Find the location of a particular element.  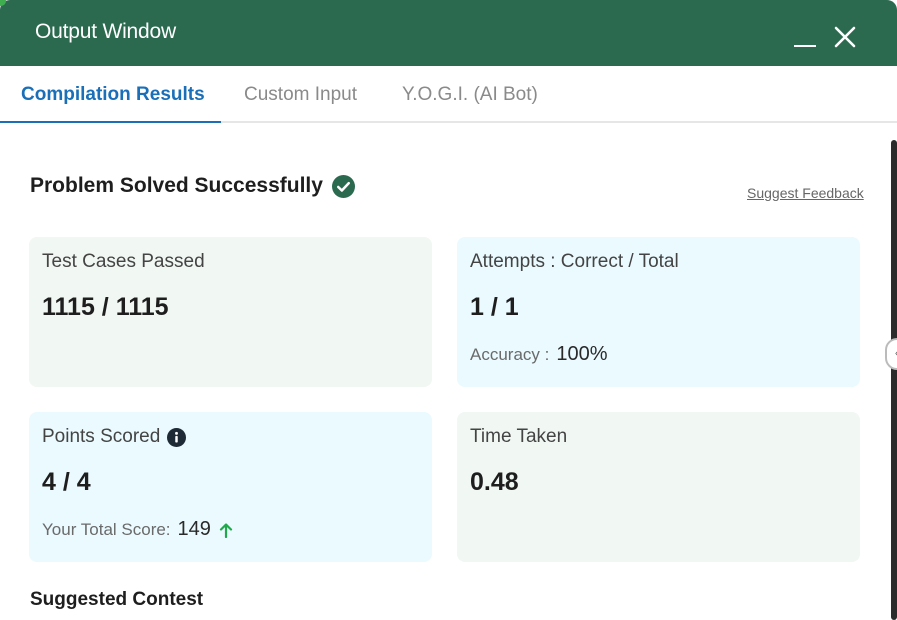

minimize-button is located at coordinates (806, 38).